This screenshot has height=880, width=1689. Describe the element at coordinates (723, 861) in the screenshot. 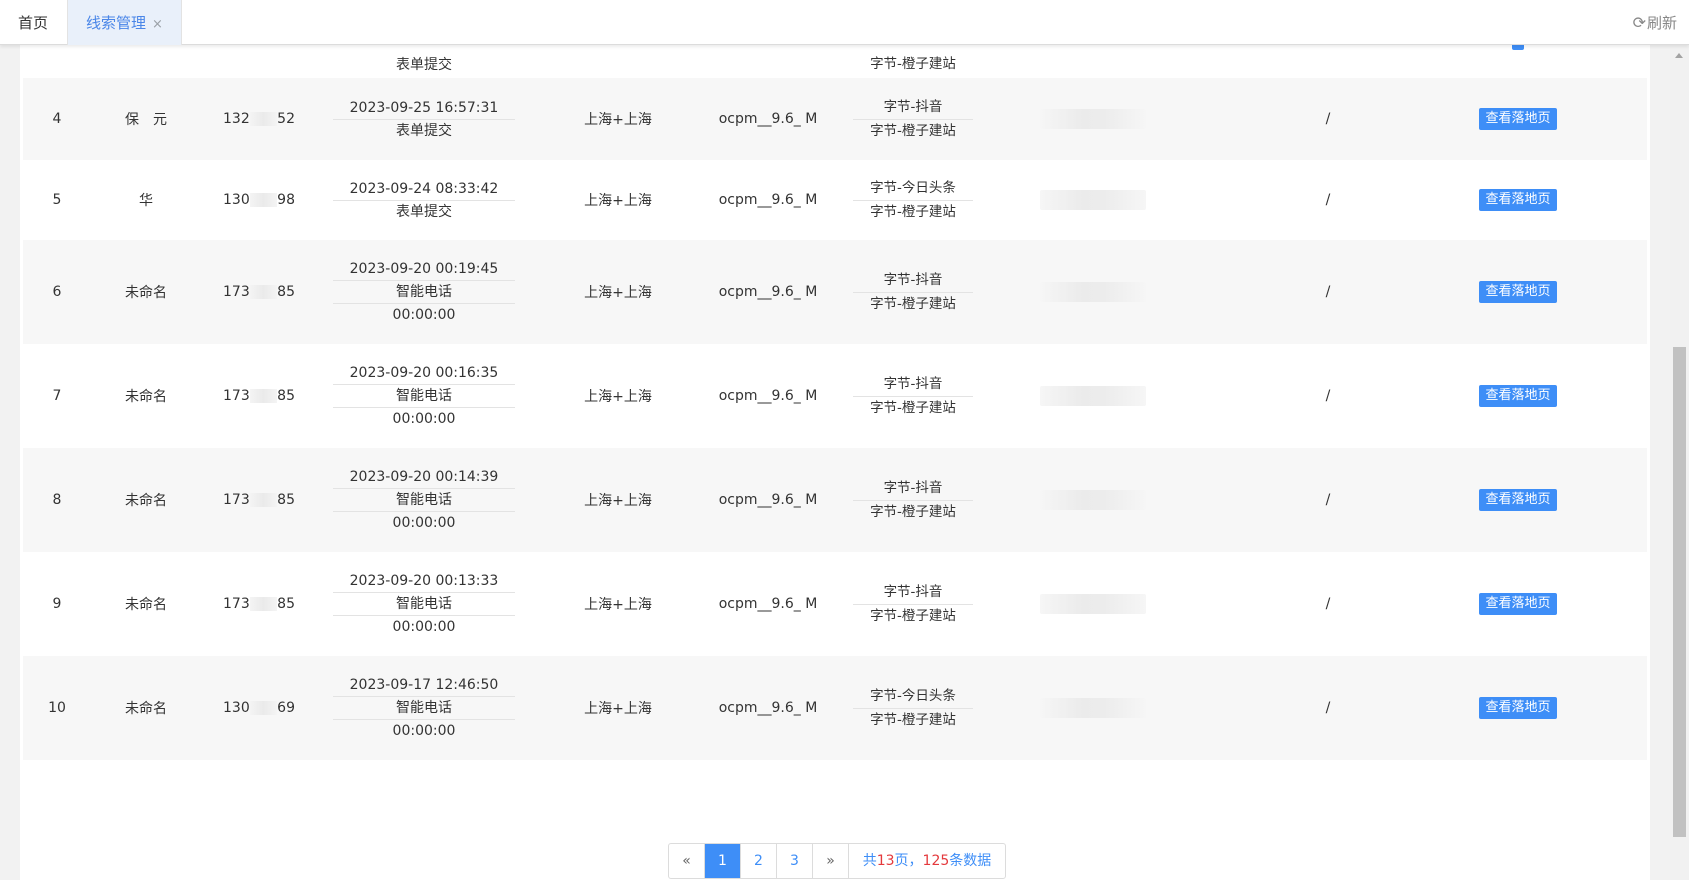

I see `page-1-button: 1` at that location.